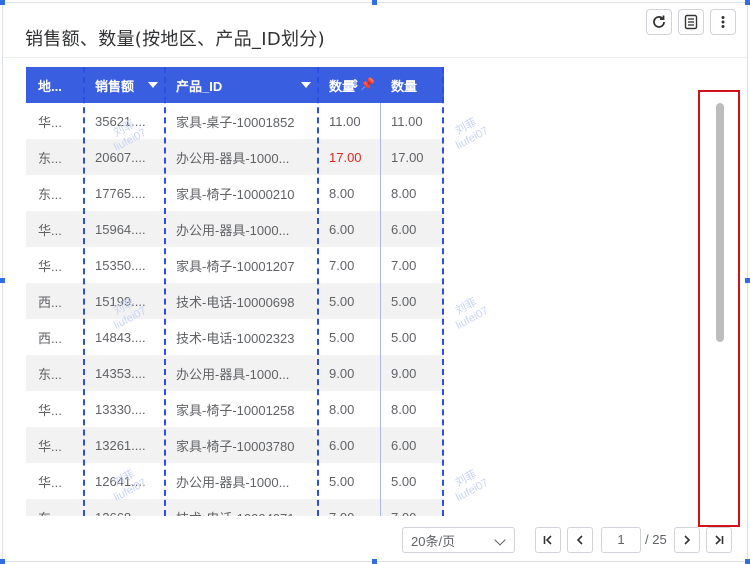 This screenshot has width=750, height=564. What do you see at coordinates (720, 222) in the screenshot?
I see `scrollbar-thumb` at bounding box center [720, 222].